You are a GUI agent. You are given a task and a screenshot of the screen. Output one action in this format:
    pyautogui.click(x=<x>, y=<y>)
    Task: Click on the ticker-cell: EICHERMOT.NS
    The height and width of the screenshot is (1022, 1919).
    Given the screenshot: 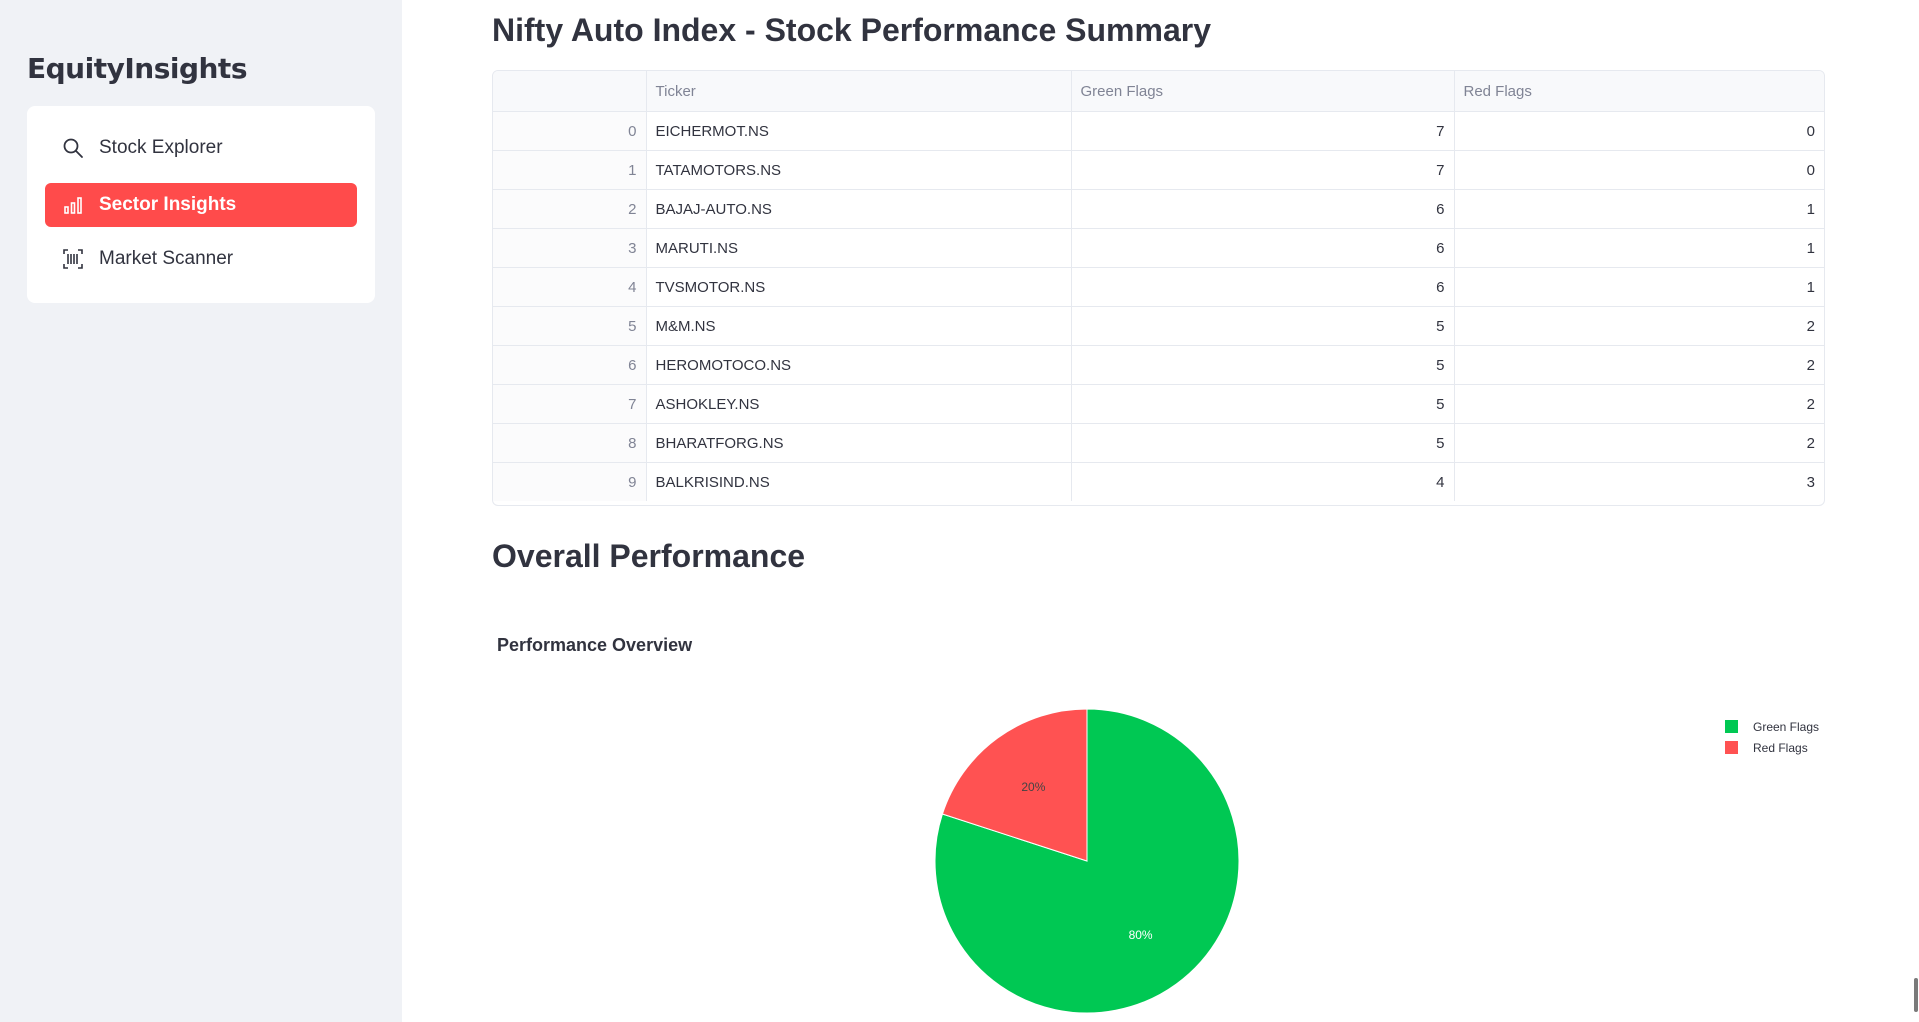 What is the action you would take?
    pyautogui.click(x=859, y=131)
    